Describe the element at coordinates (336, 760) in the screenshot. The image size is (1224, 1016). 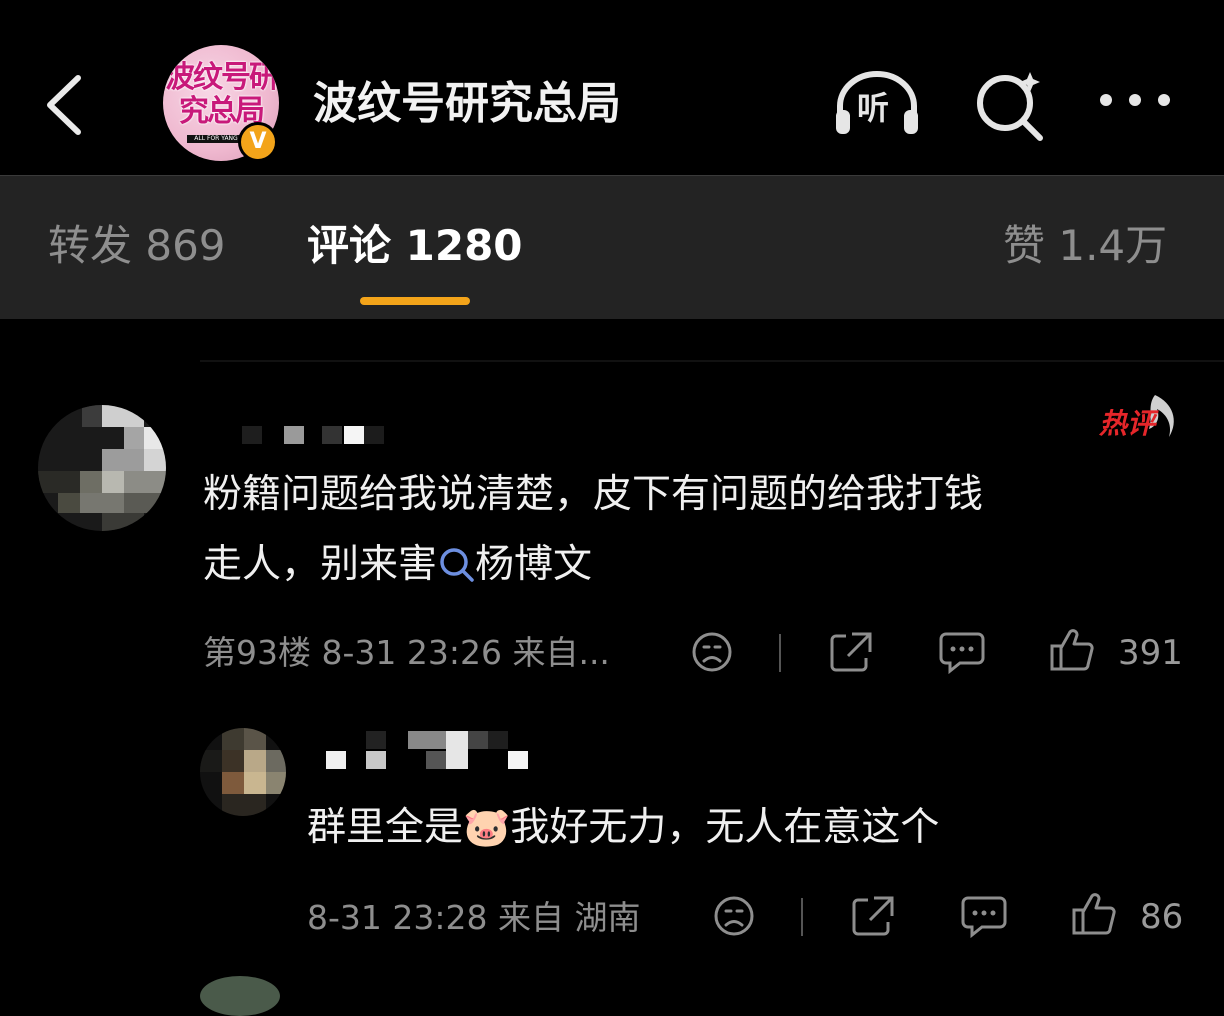
I see `replier-name-redacted` at that location.